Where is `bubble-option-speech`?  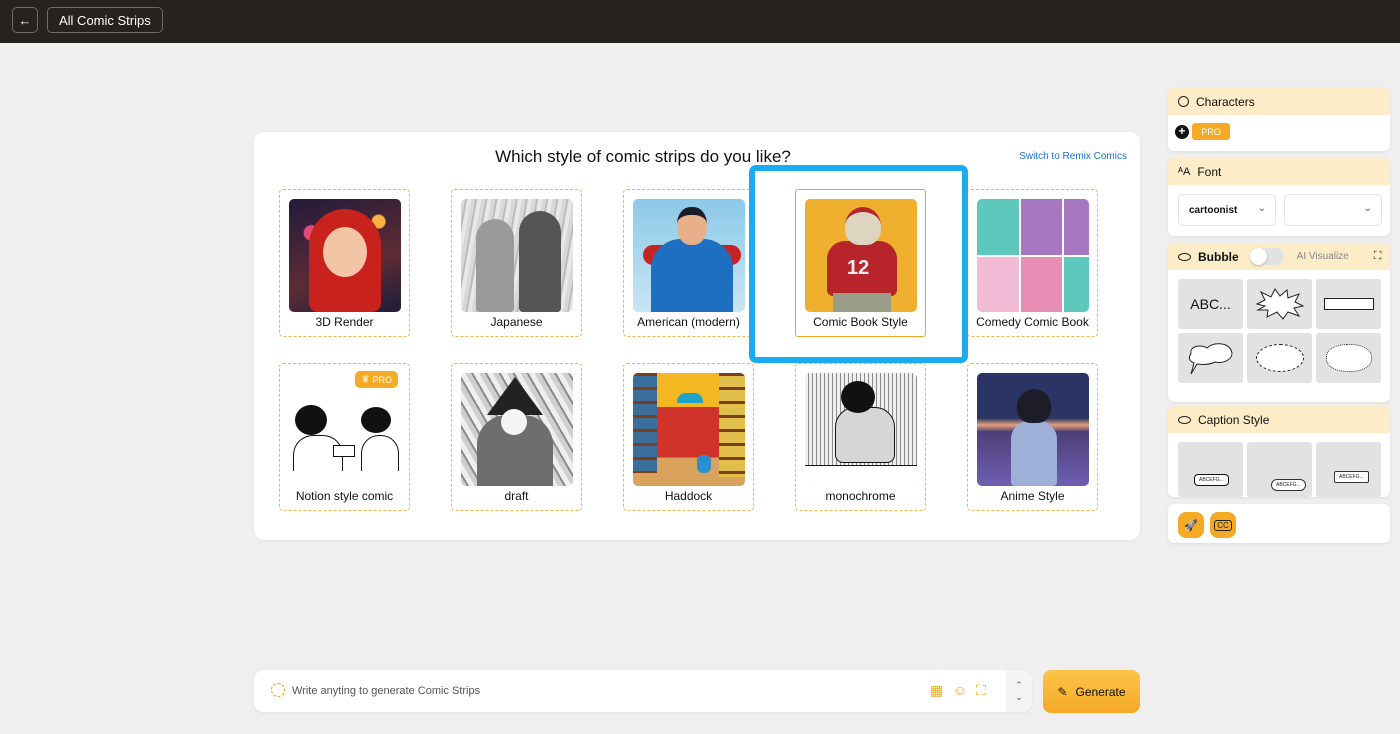 bubble-option-speech is located at coordinates (1210, 358).